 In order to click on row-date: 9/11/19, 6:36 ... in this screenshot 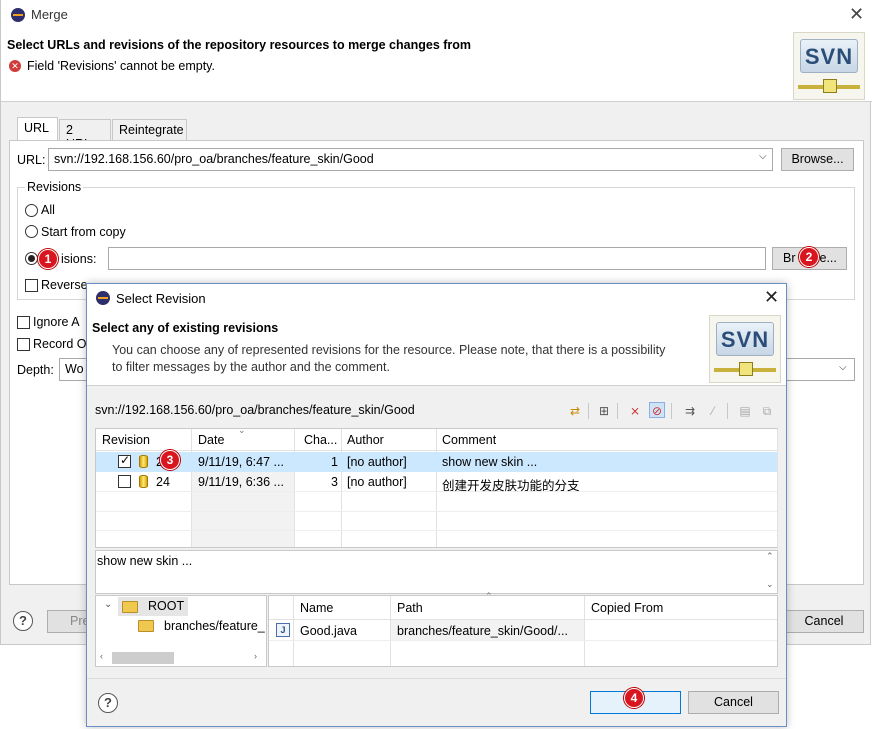, I will do `click(241, 482)`.